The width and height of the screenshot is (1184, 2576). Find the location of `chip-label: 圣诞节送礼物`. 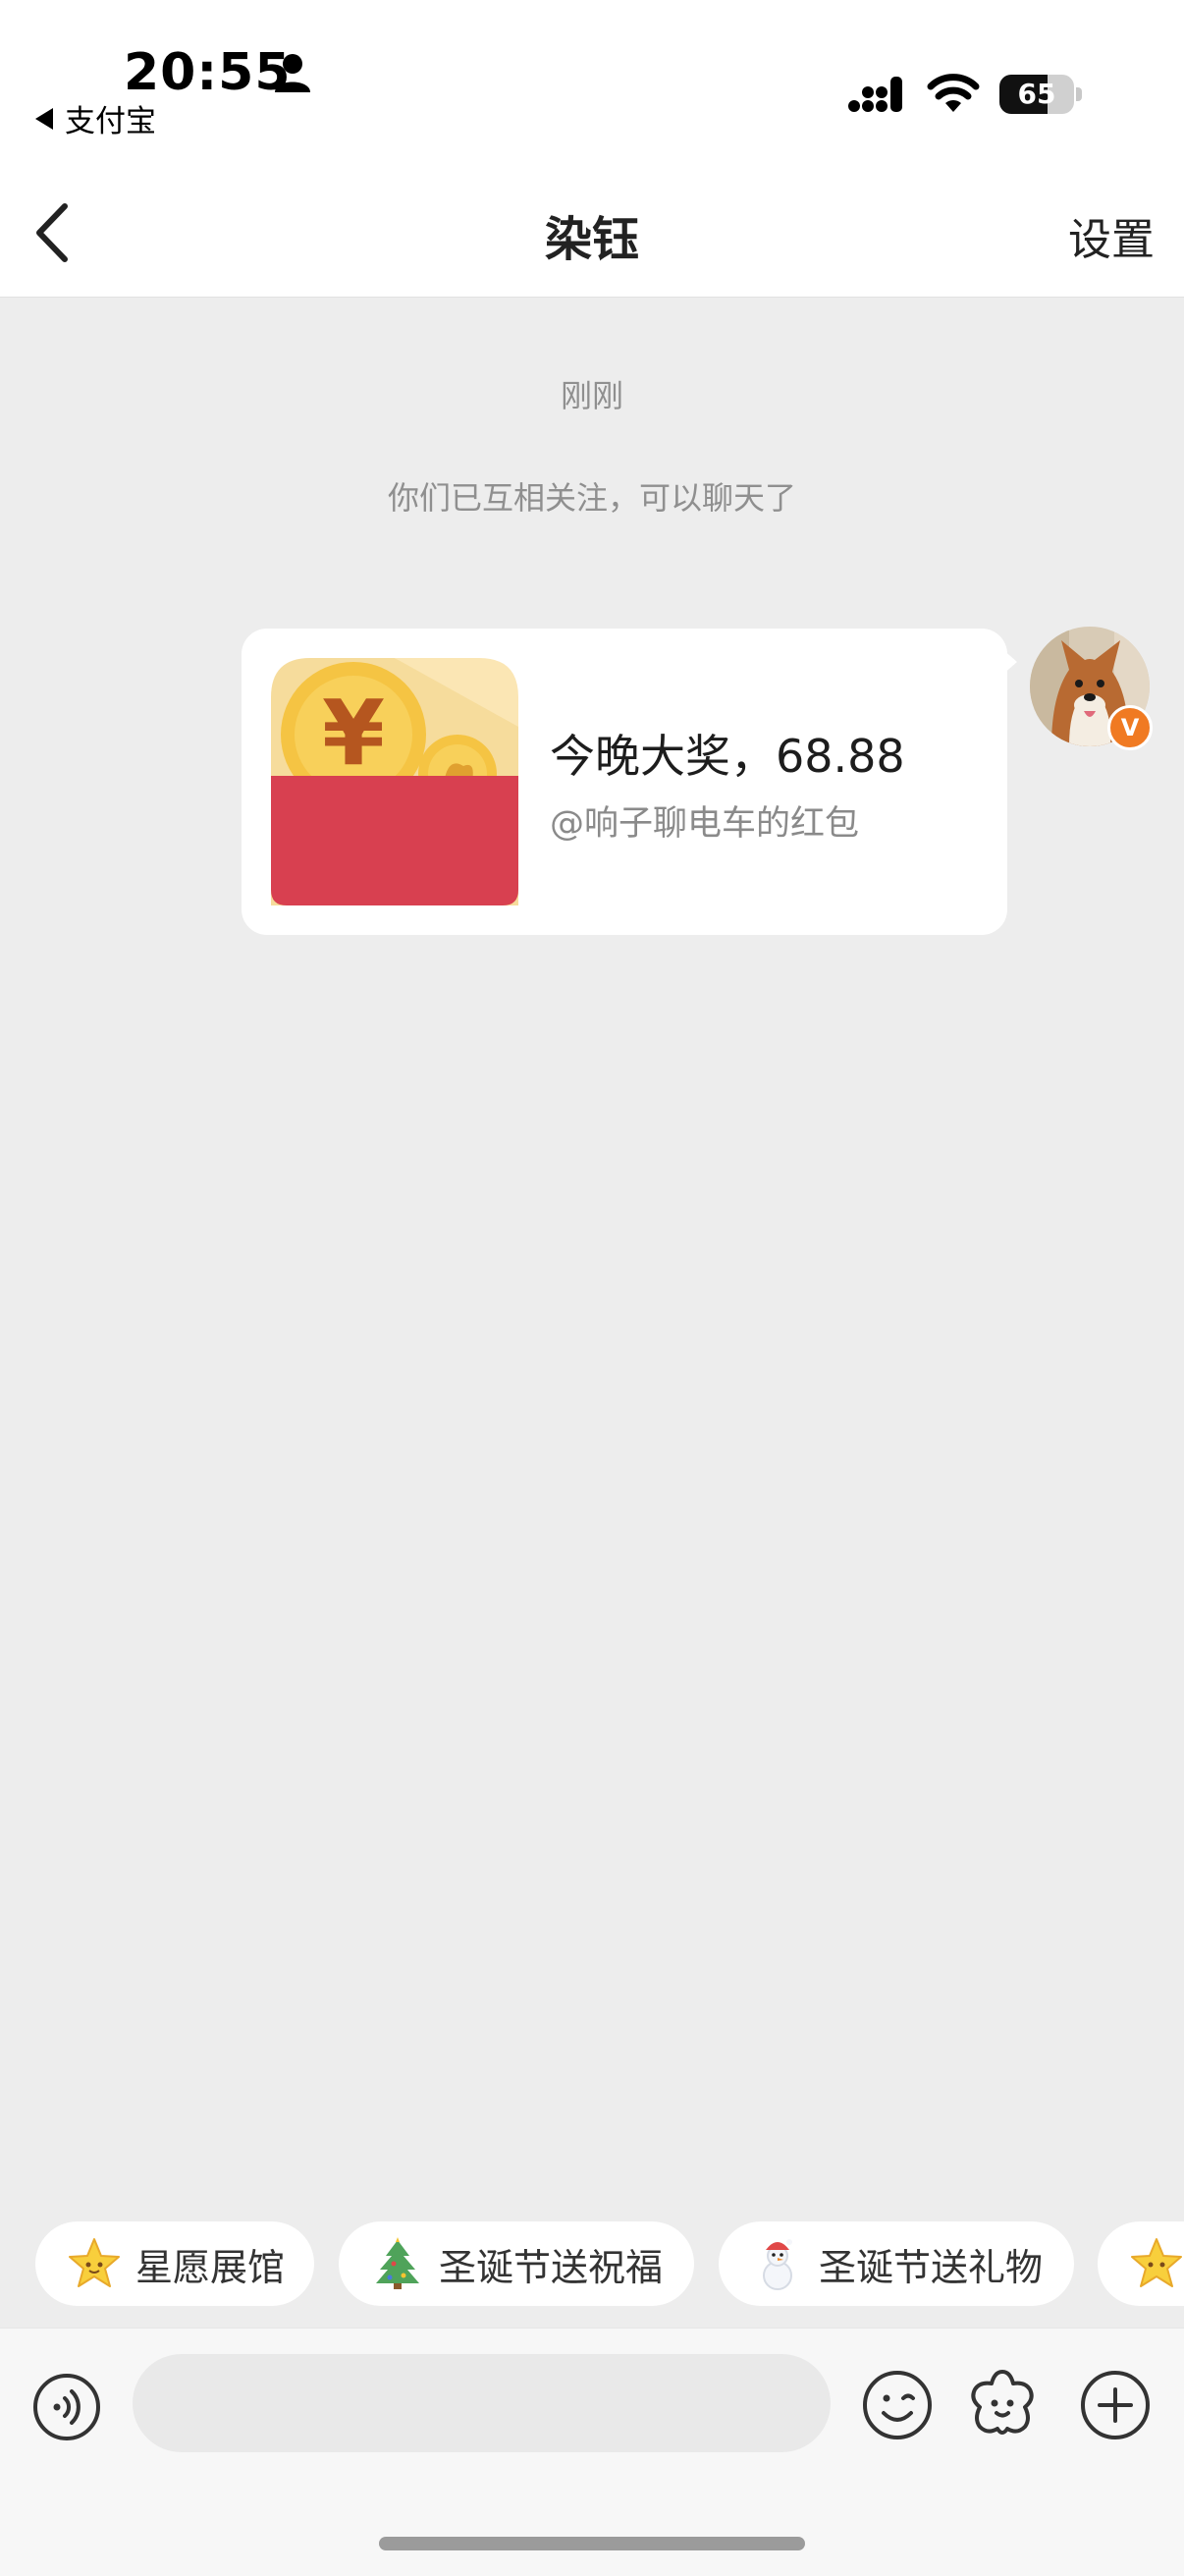

chip-label: 圣诞节送礼物 is located at coordinates (931, 2267).